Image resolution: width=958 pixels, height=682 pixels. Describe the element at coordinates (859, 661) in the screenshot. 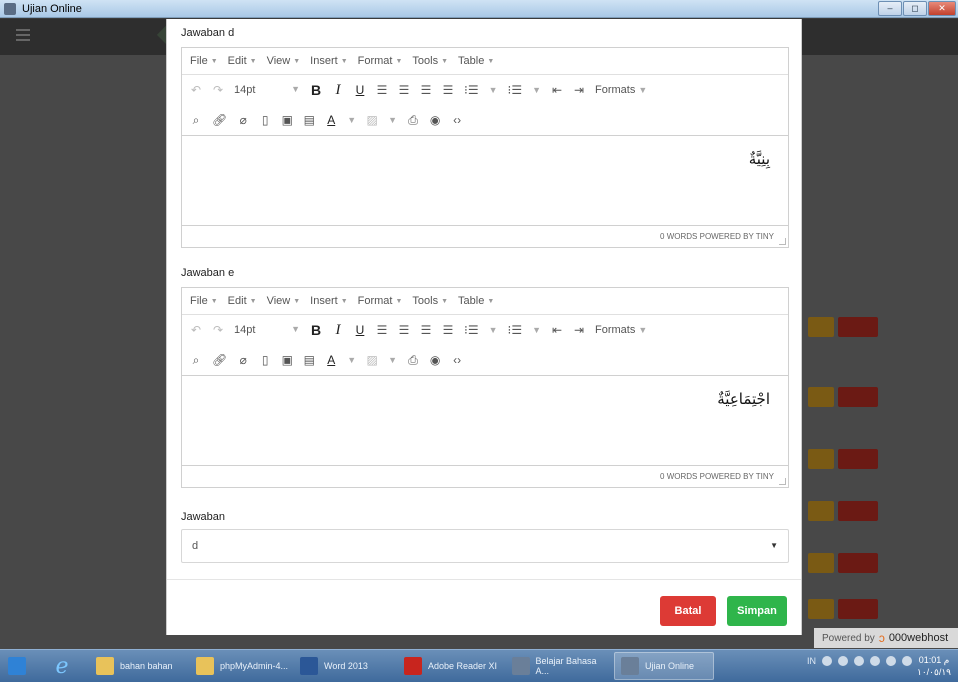

I see `sync-icon` at that location.